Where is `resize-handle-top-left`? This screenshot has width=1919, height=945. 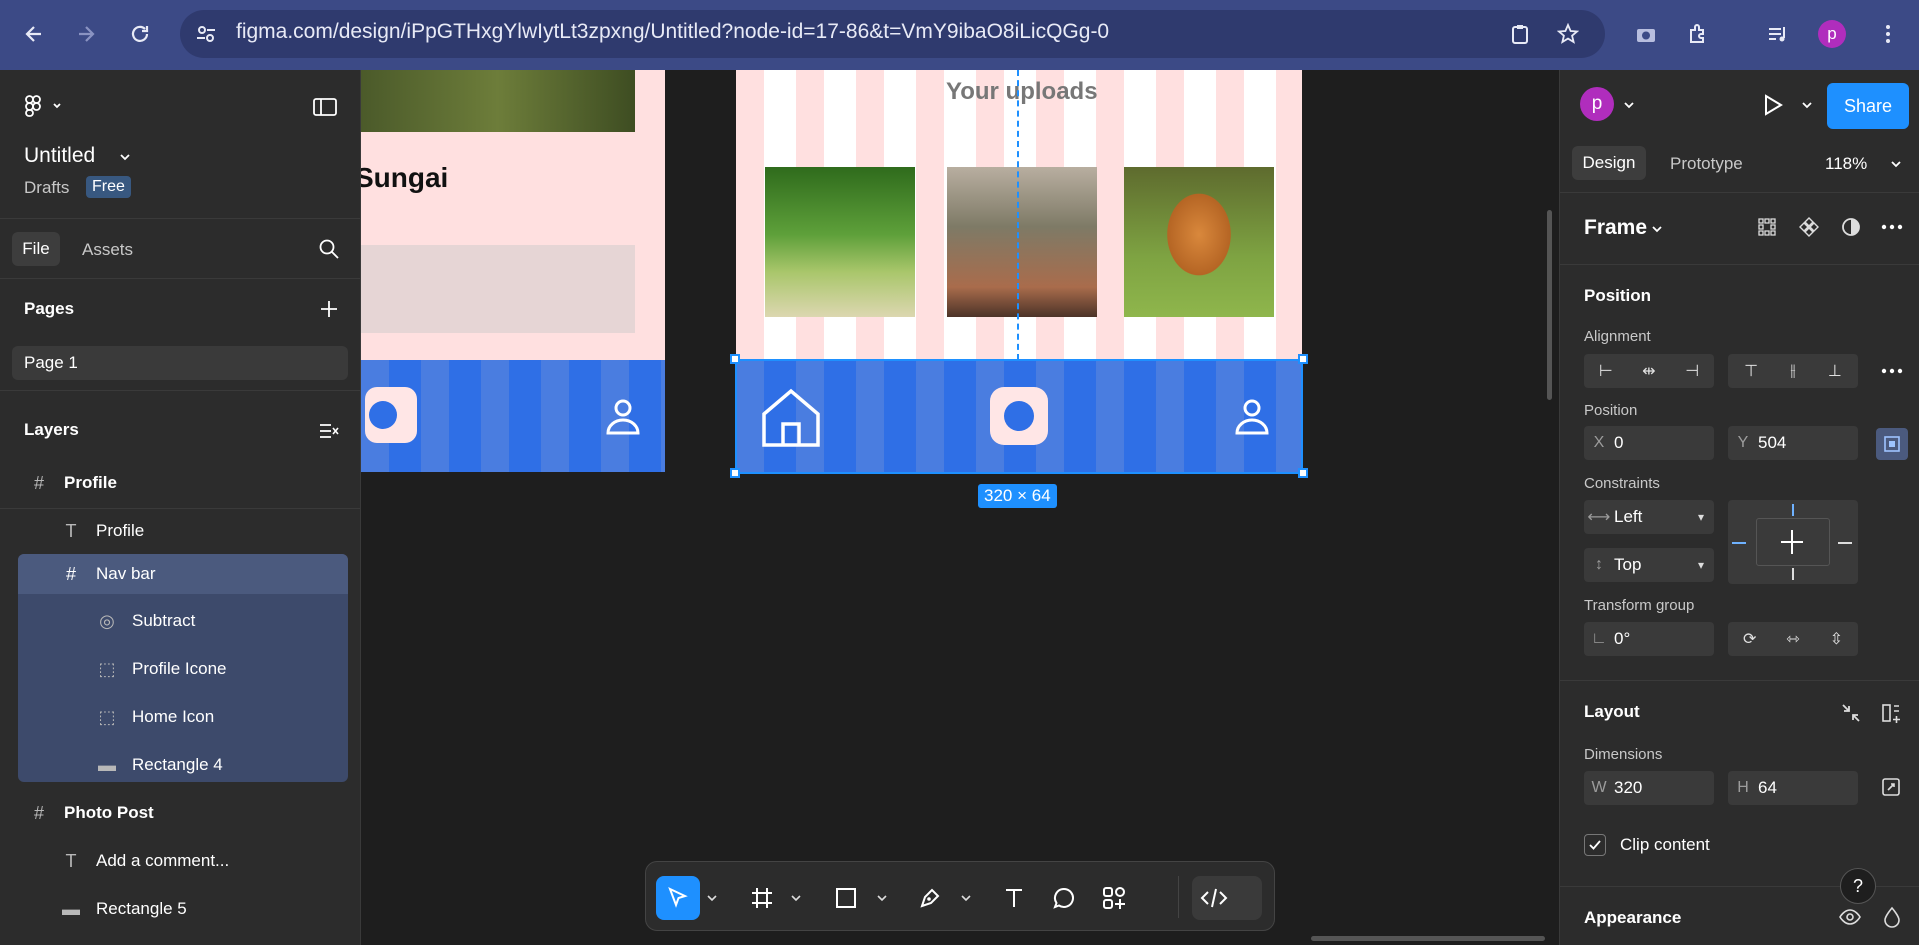
resize-handle-top-left is located at coordinates (735, 359).